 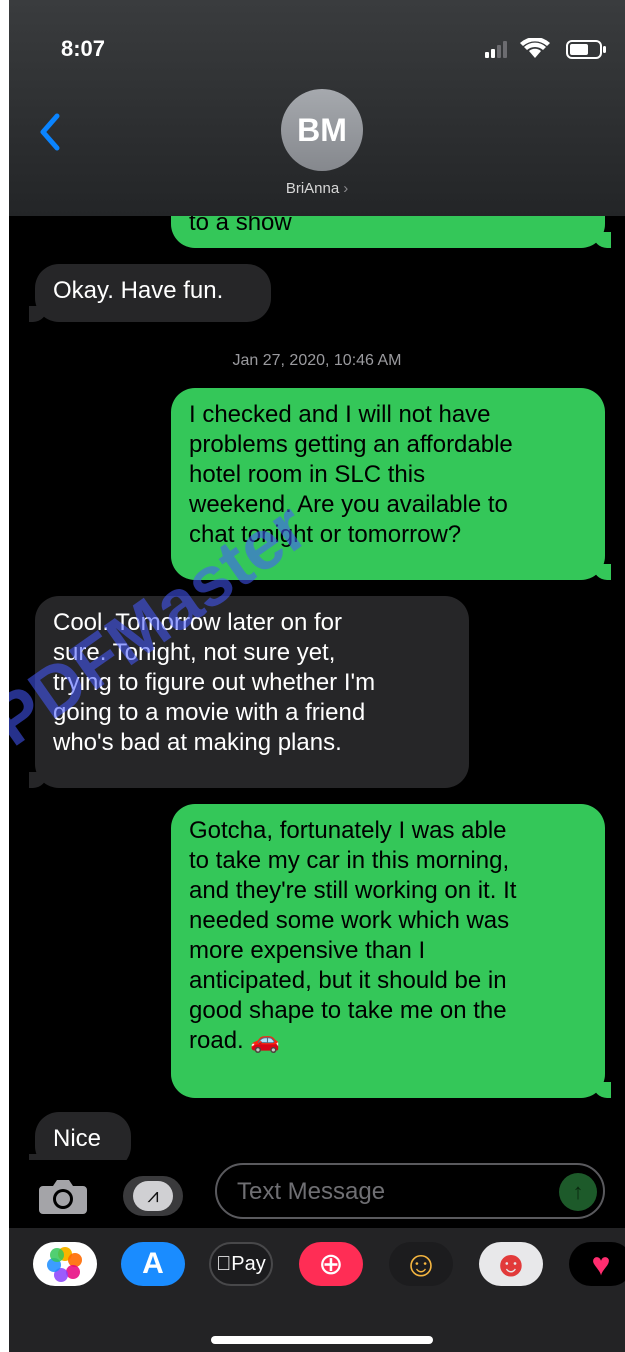 What do you see at coordinates (346, 188) in the screenshot?
I see `chevron-right-icon: ›` at bounding box center [346, 188].